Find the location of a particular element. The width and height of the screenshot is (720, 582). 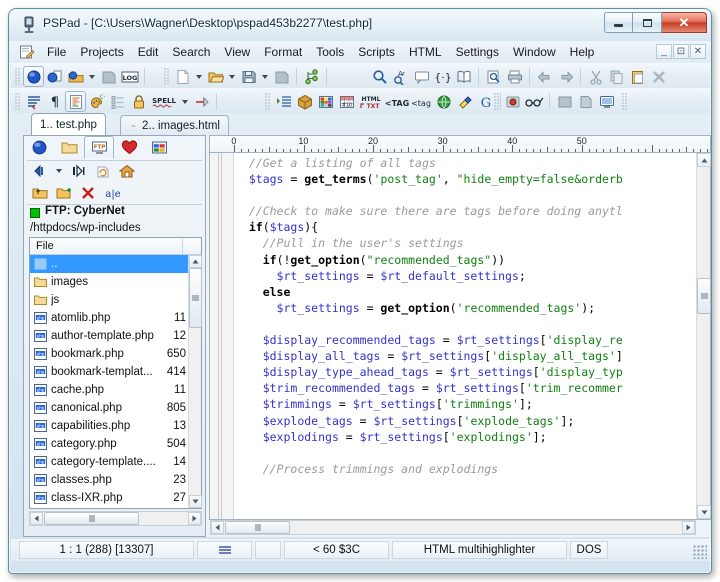

rename-icon: a|e is located at coordinates (113, 193).